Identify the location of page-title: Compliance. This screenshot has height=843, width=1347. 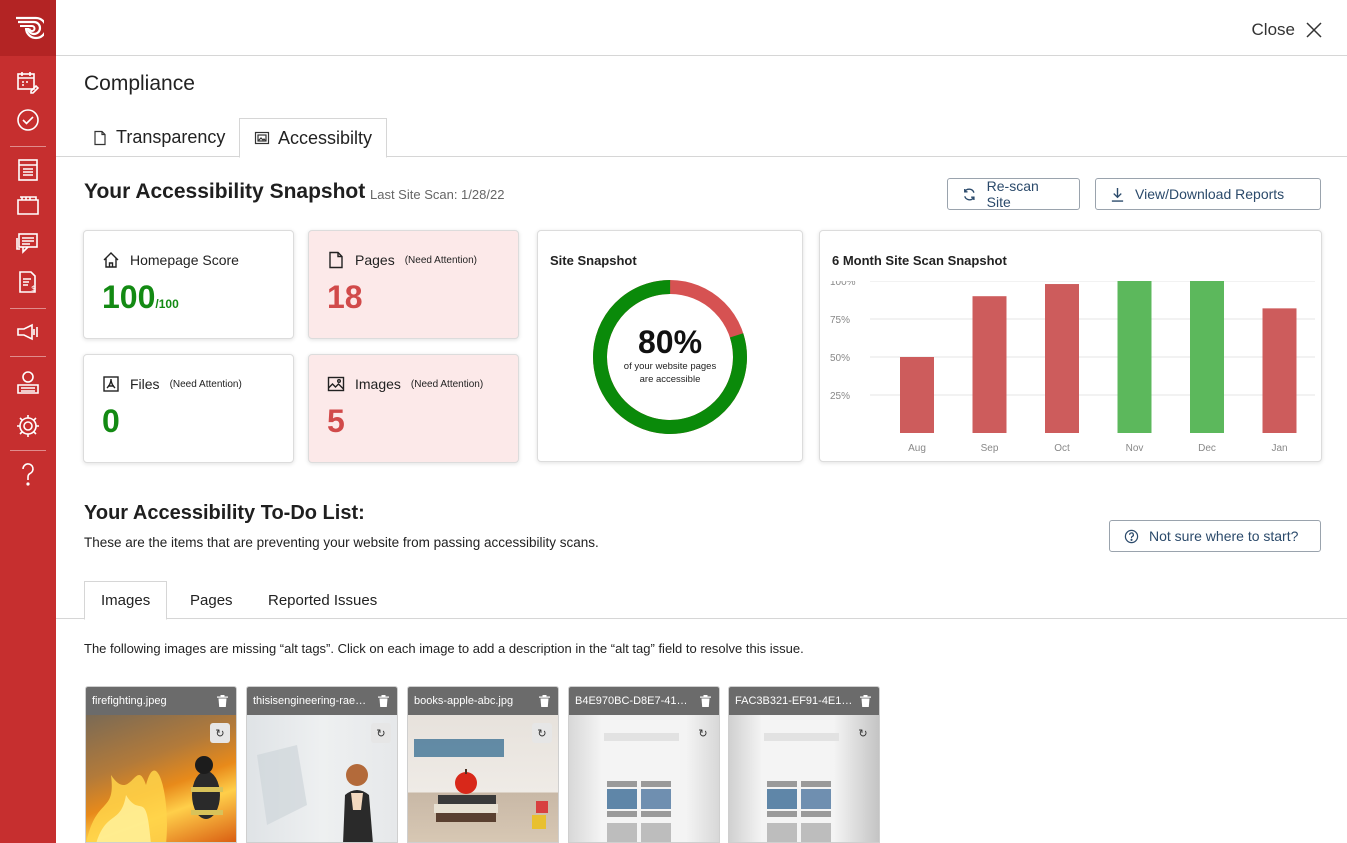
(139, 83).